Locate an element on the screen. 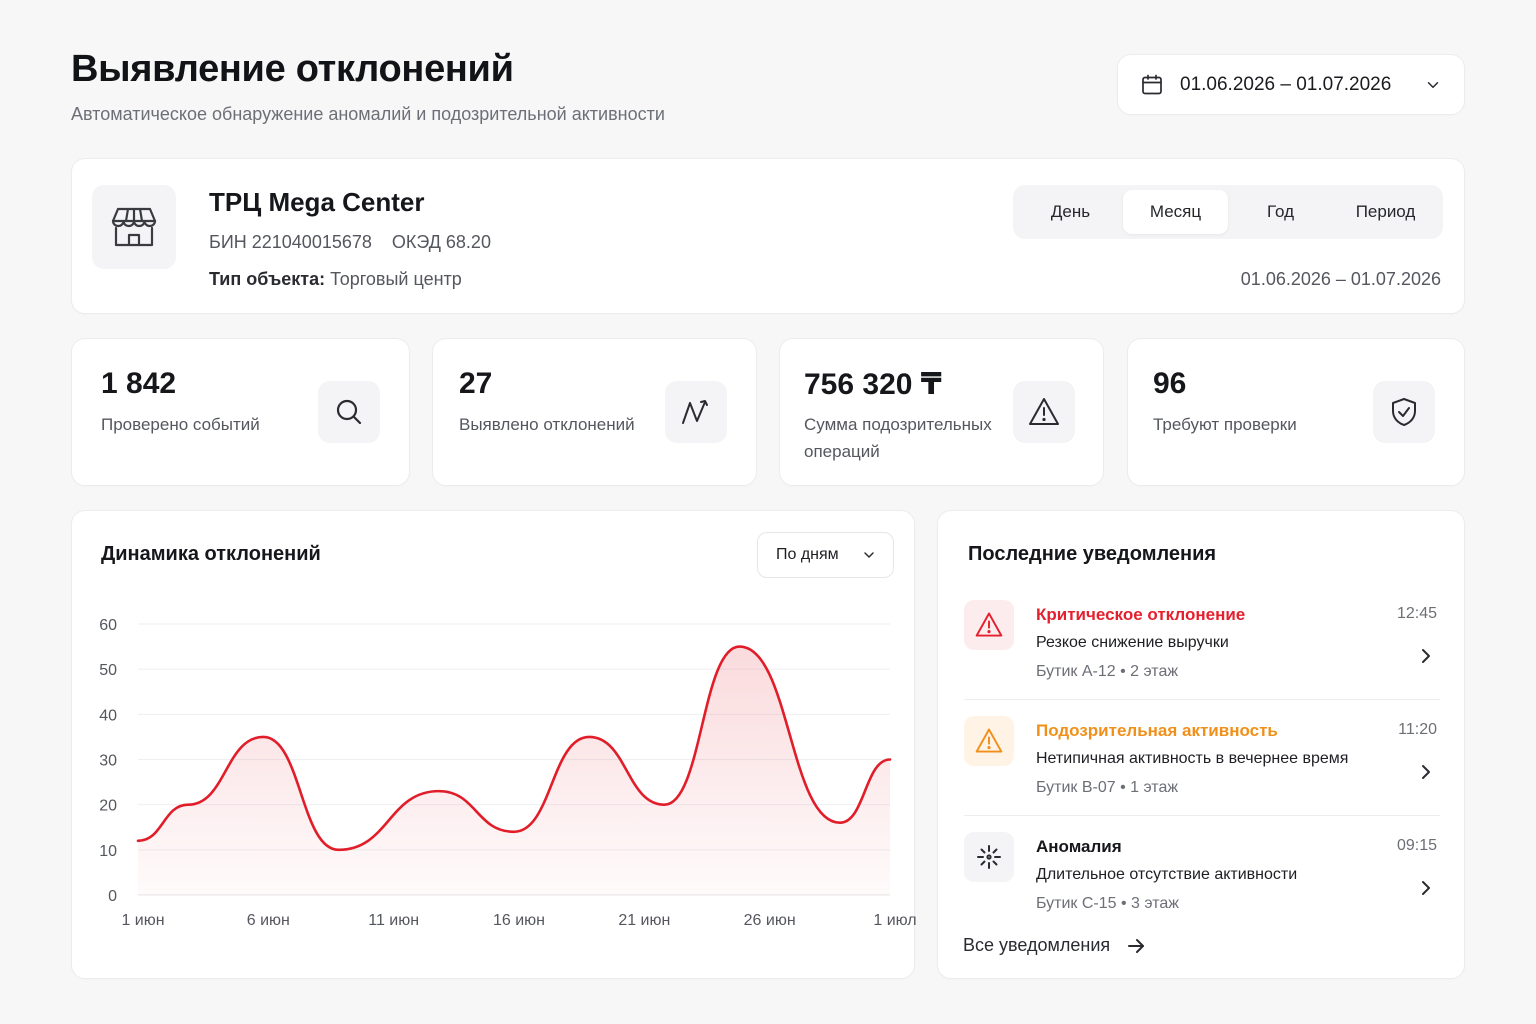 The height and width of the screenshot is (1024, 1536). chevron-down-icon is located at coordinates (1433, 84).